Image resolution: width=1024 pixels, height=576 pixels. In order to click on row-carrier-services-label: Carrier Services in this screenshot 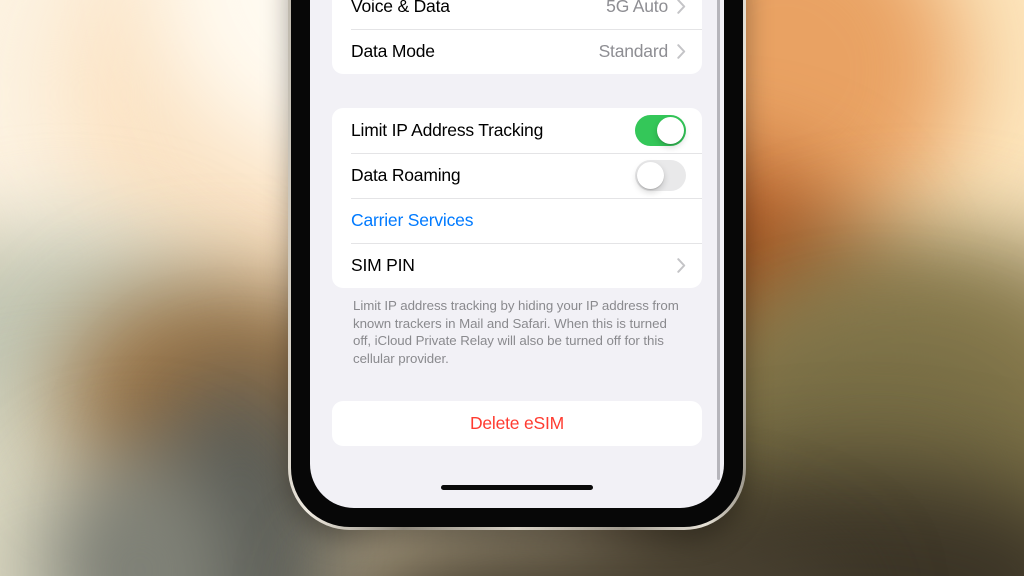, I will do `click(412, 220)`.